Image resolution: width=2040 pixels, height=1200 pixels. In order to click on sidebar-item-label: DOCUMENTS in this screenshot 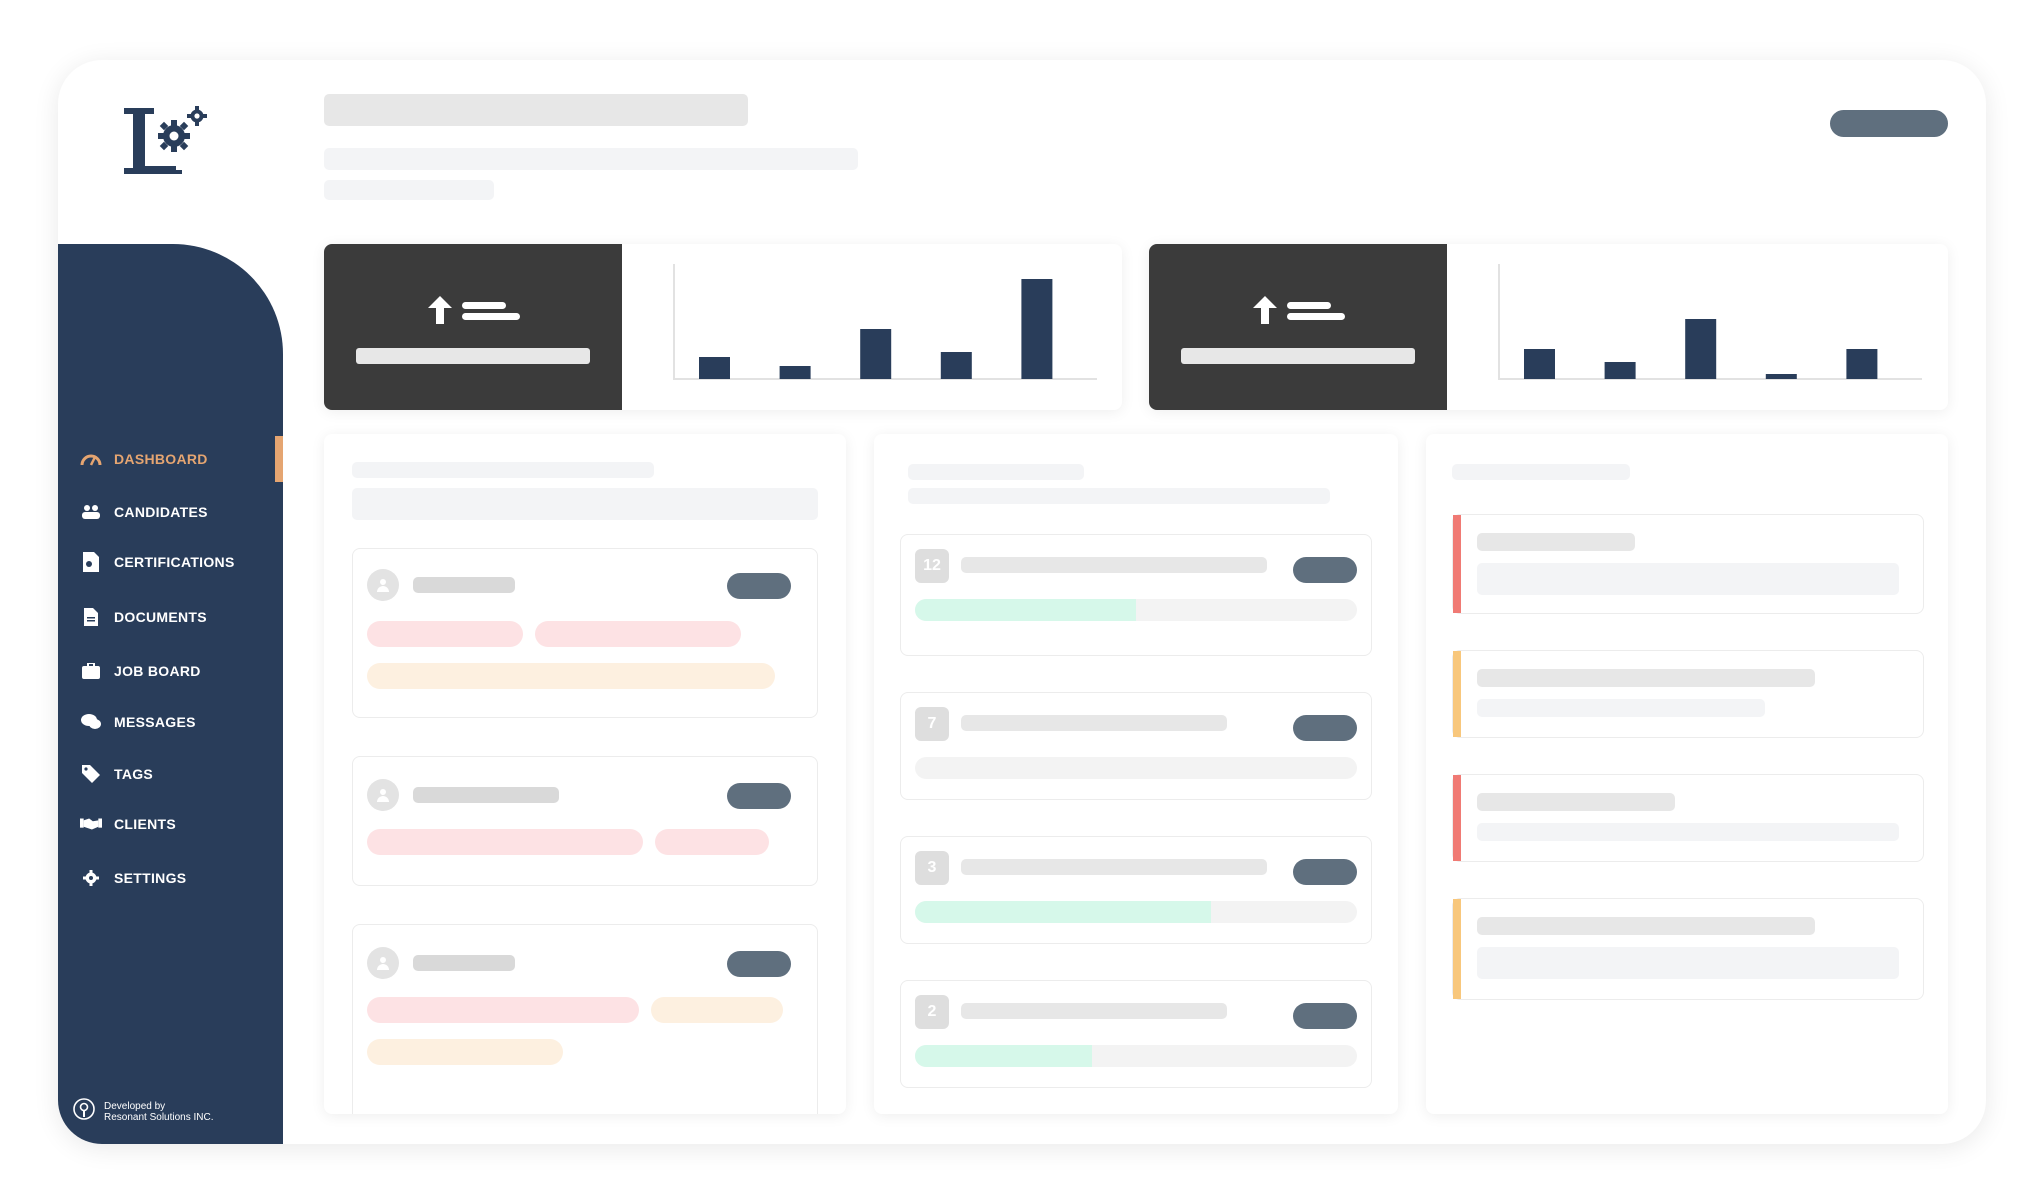, I will do `click(160, 617)`.